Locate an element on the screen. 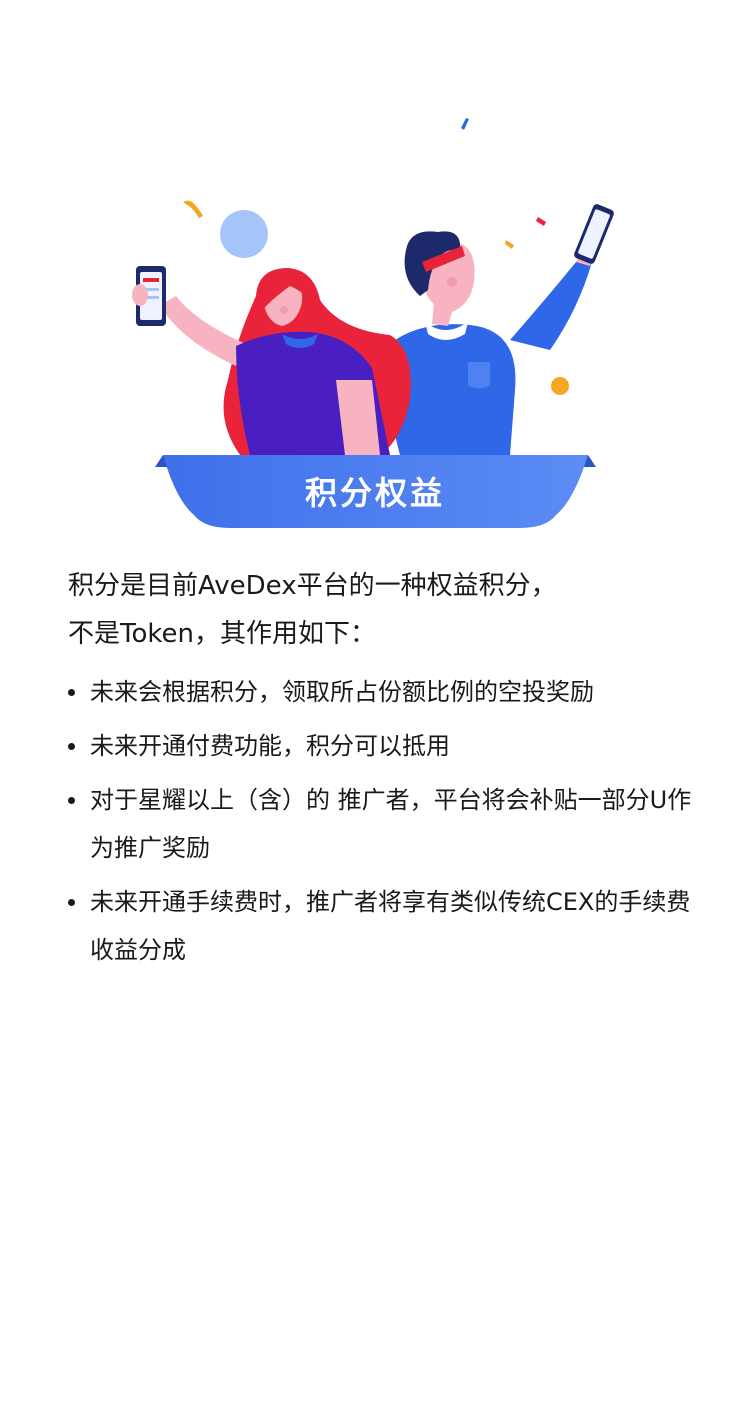  intro-line: 积分是目前AveDex平台的一种权益积分， is located at coordinates (312, 586).